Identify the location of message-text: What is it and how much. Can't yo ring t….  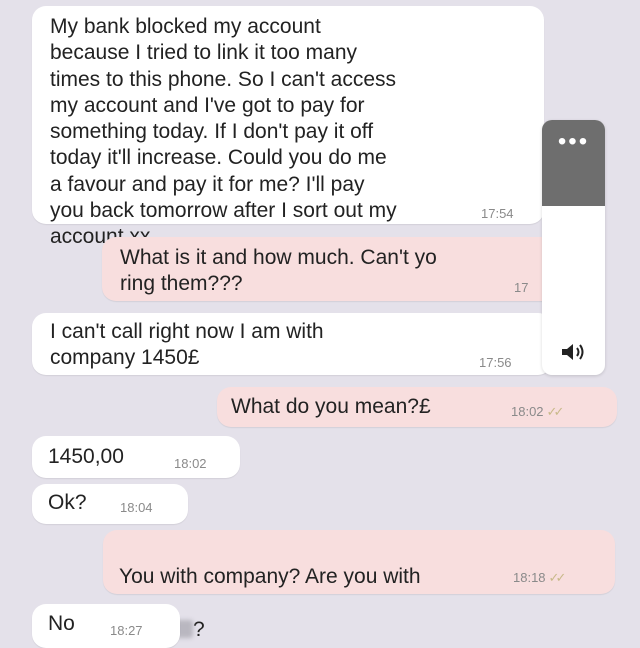
(278, 271).